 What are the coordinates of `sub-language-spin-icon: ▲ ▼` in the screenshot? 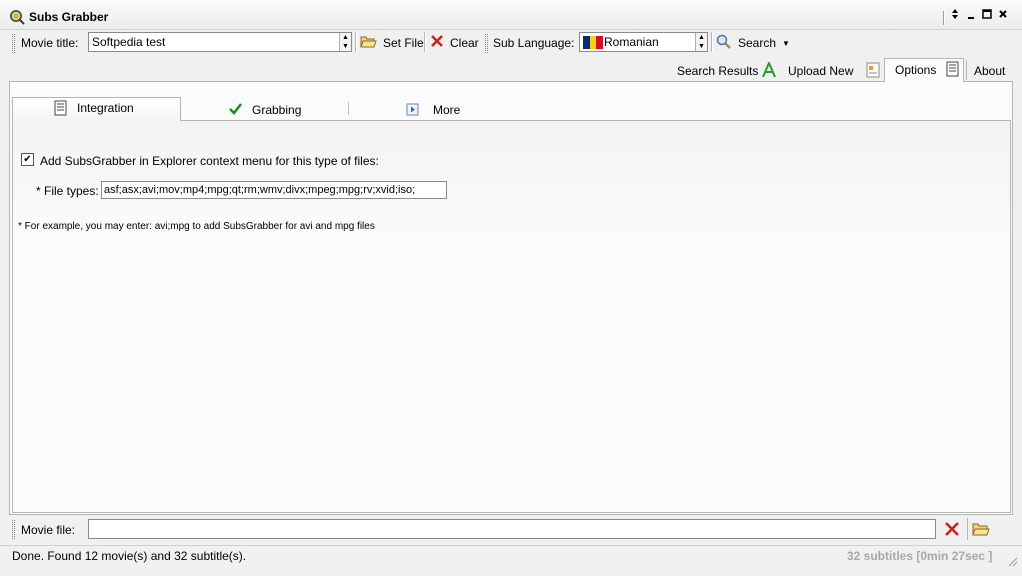 It's located at (701, 42).